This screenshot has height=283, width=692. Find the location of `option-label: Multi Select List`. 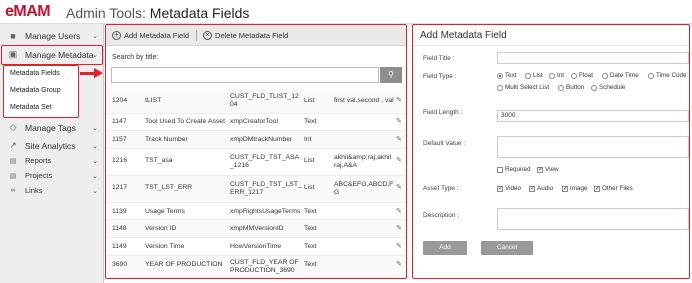

option-label: Multi Select List is located at coordinates (527, 87).